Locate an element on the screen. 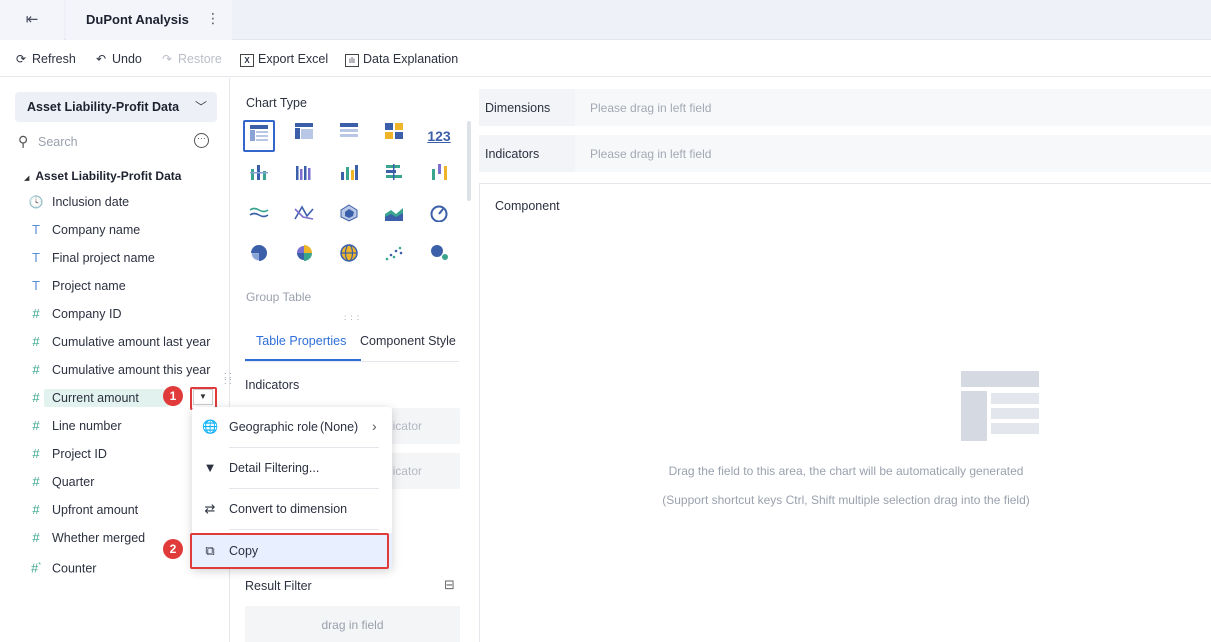  field-line-number: # Line number is located at coordinates (75, 426).